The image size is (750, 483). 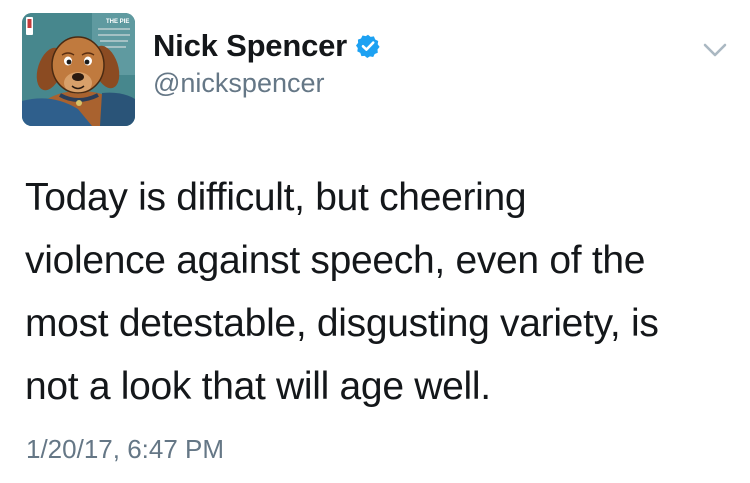 I want to click on tweet-text-line: Today is difficult, but cheering, so click(x=276, y=197).